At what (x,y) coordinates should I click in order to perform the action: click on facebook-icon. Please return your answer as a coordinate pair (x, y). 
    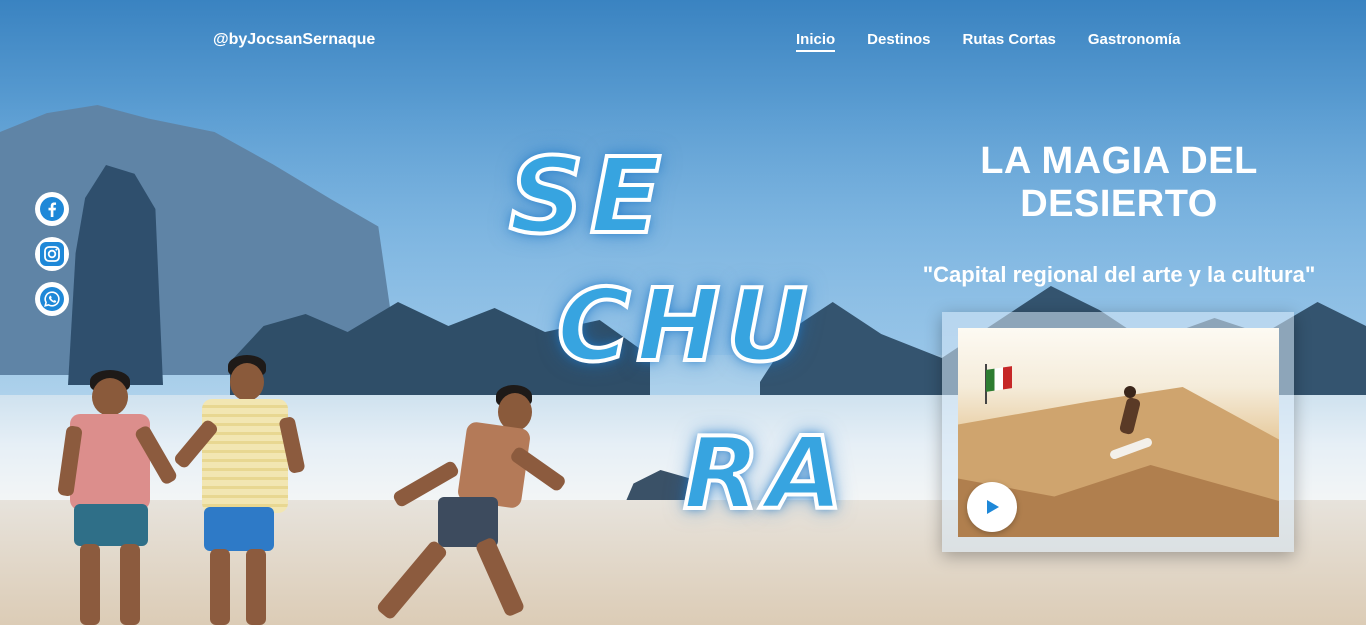
    Looking at the image, I should click on (52, 209).